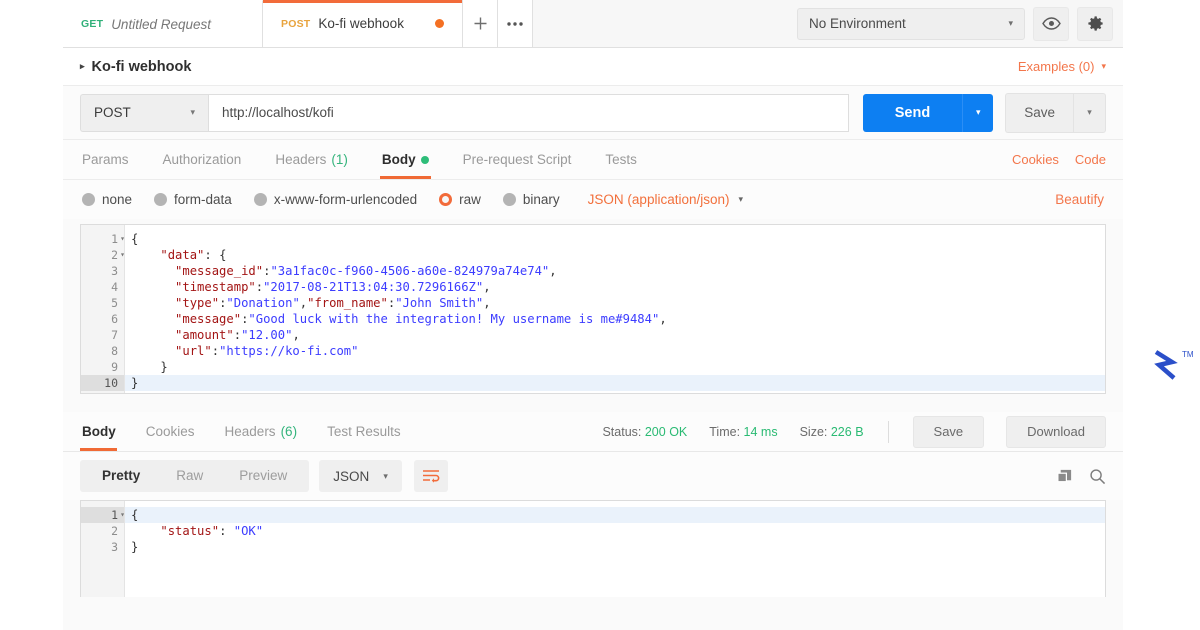 The width and height of the screenshot is (1200, 630). What do you see at coordinates (430, 476) in the screenshot?
I see `word-wrap-button` at bounding box center [430, 476].